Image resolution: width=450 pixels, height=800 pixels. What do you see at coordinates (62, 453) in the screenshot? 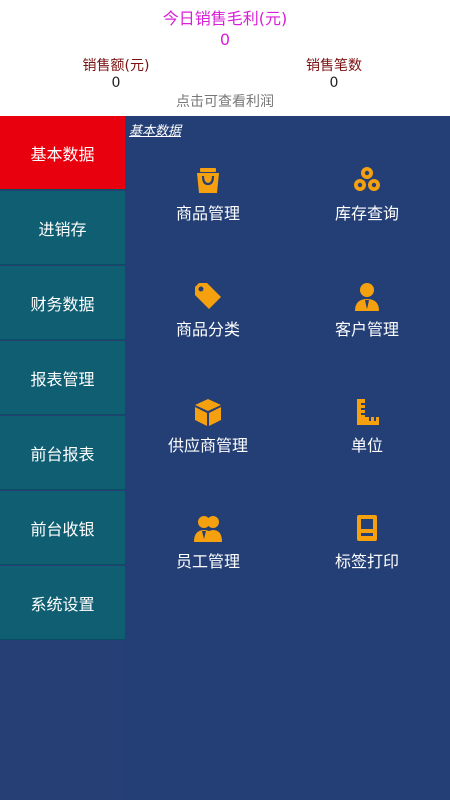
I see `sidebar-item-front-reports: 前台报表` at bounding box center [62, 453].